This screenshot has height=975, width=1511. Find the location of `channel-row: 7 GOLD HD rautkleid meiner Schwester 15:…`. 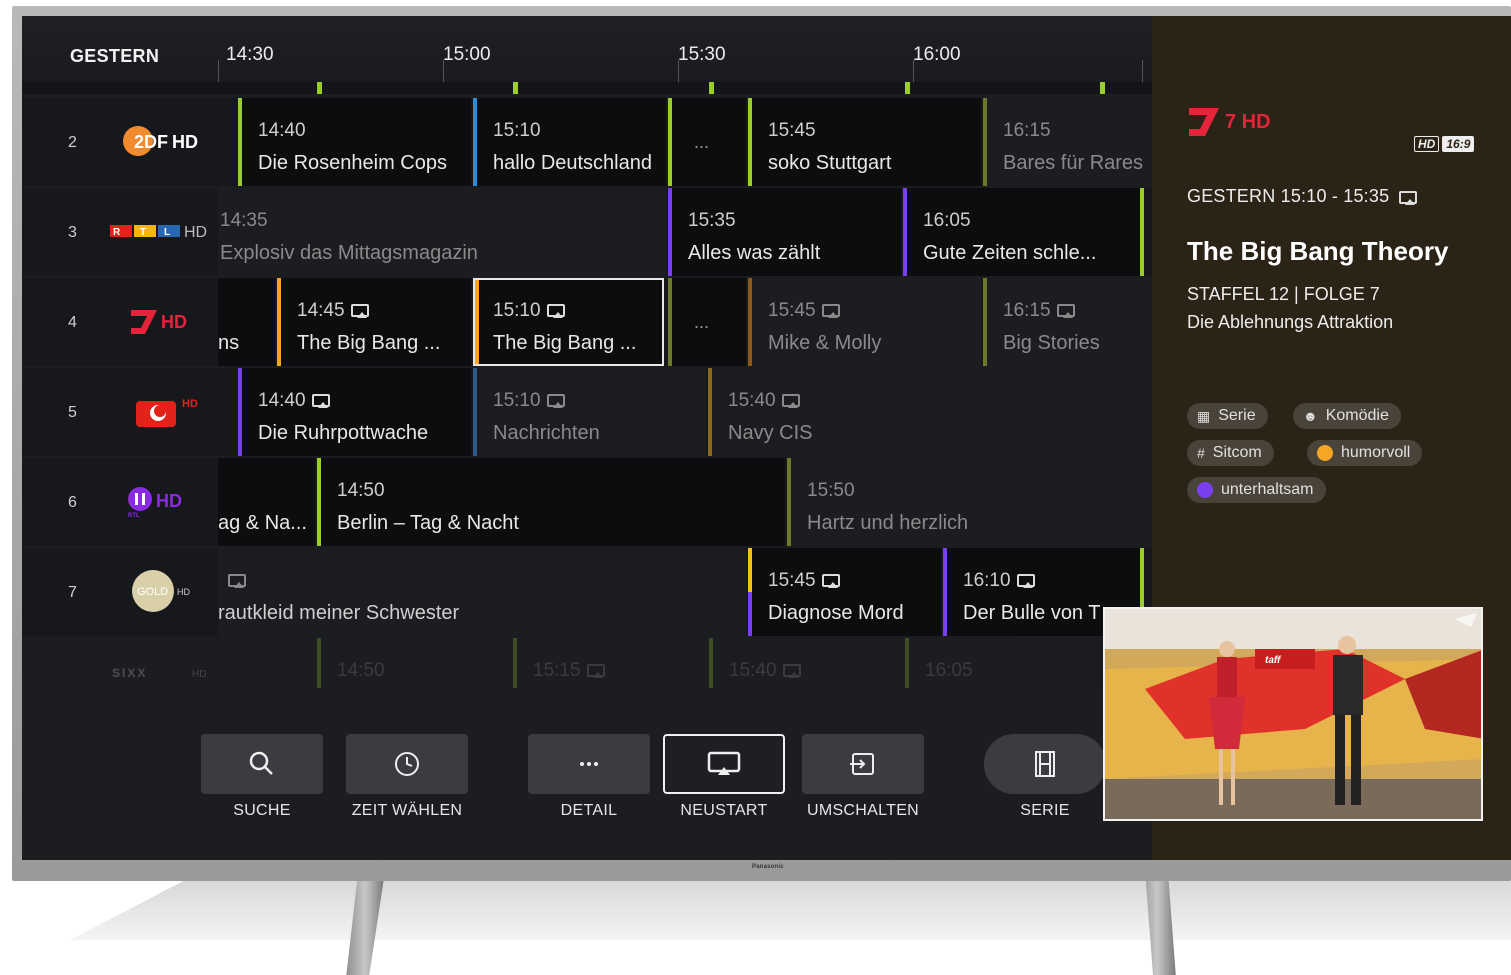

channel-row: 7 GOLD HD rautkleid meiner Schwester 15:… is located at coordinates (587, 592).